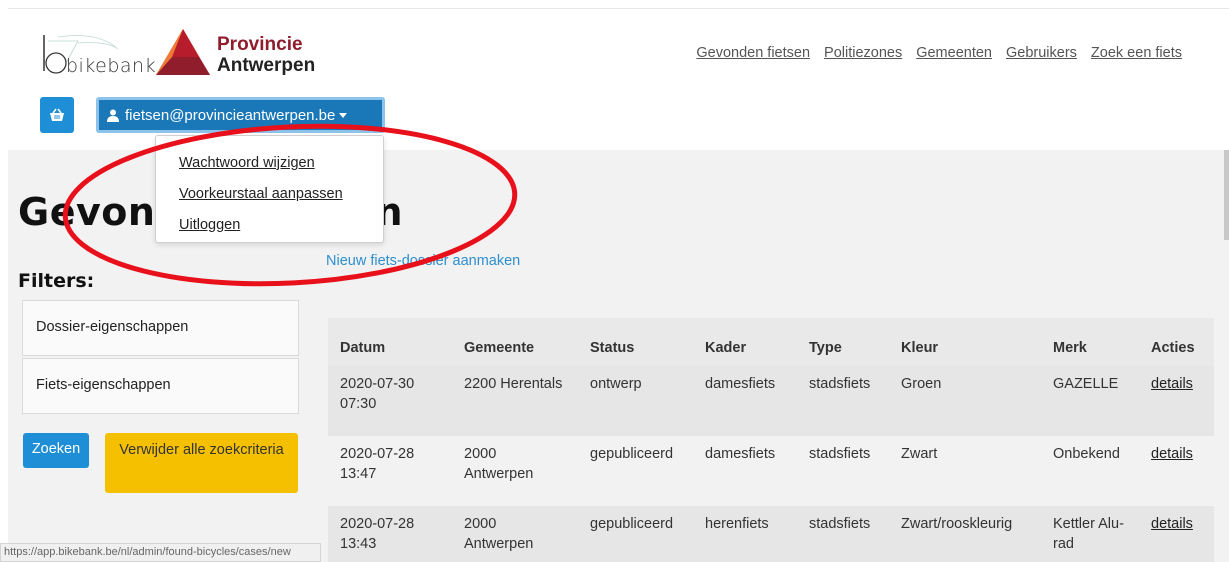 The image size is (1229, 562). What do you see at coordinates (965, 342) in the screenshot?
I see `col-kleur: Kleur` at bounding box center [965, 342].